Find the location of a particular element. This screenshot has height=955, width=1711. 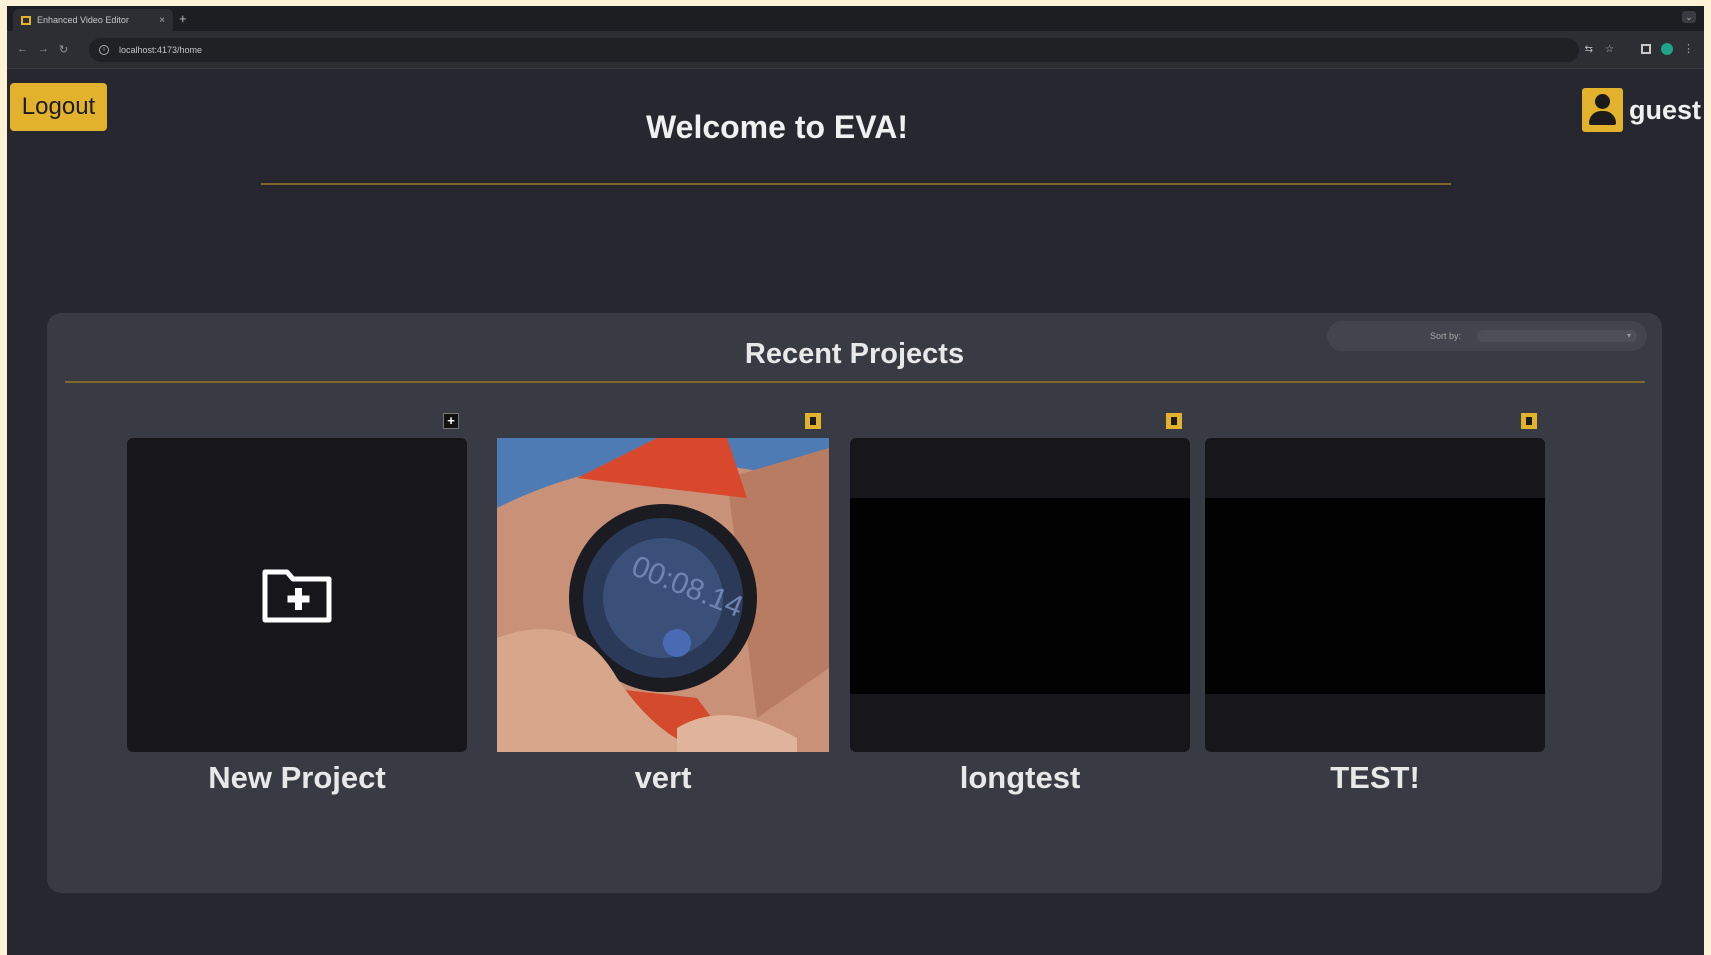

extension-icons: ⋮ is located at coordinates (1667, 48).